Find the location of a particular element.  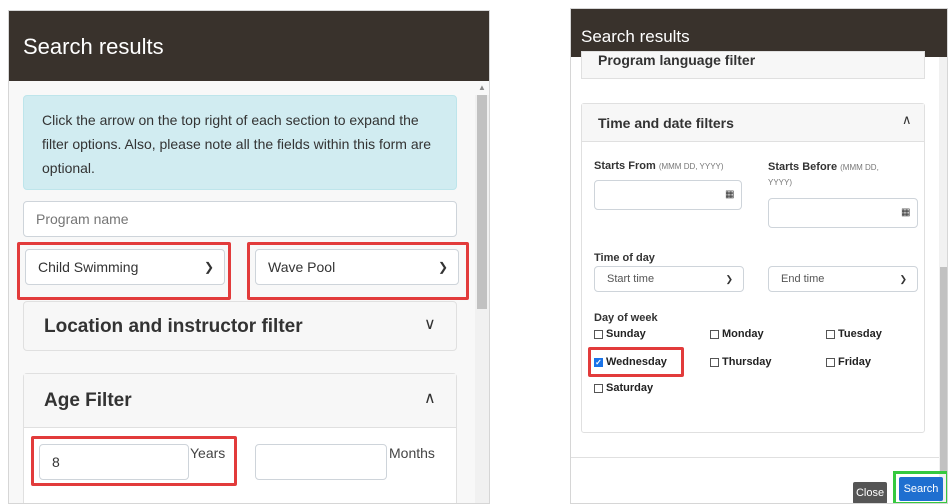

day-of-week-label: Day of week is located at coordinates (626, 318).